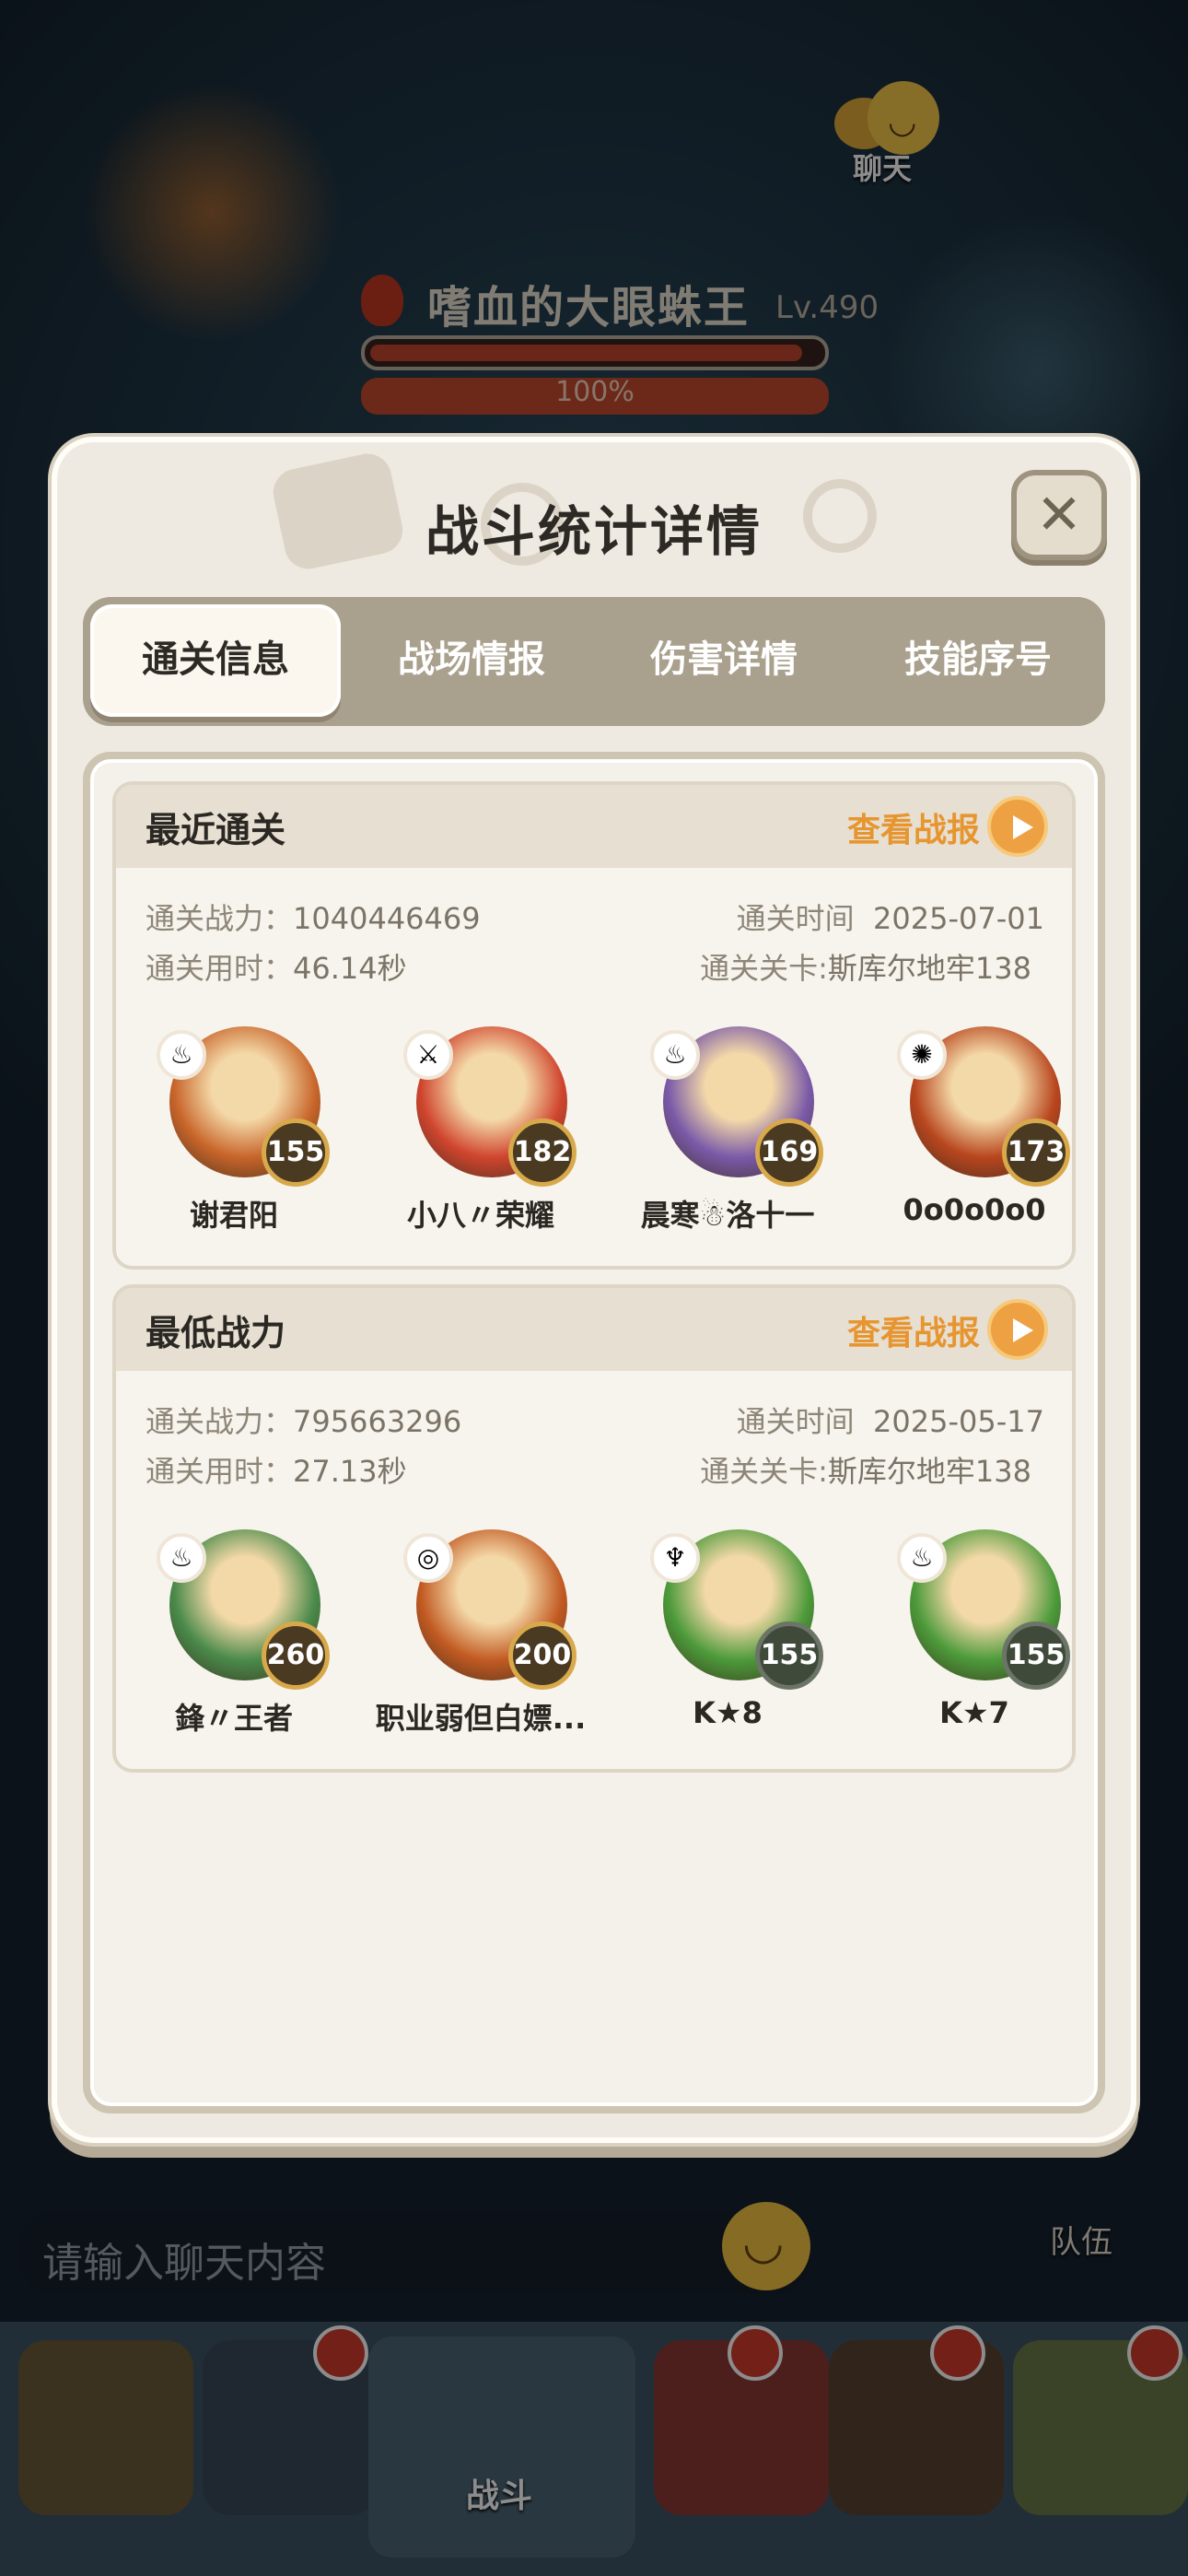 The image size is (1188, 2576). I want to click on hero-name: 小八〃荣耀, so click(480, 1215).